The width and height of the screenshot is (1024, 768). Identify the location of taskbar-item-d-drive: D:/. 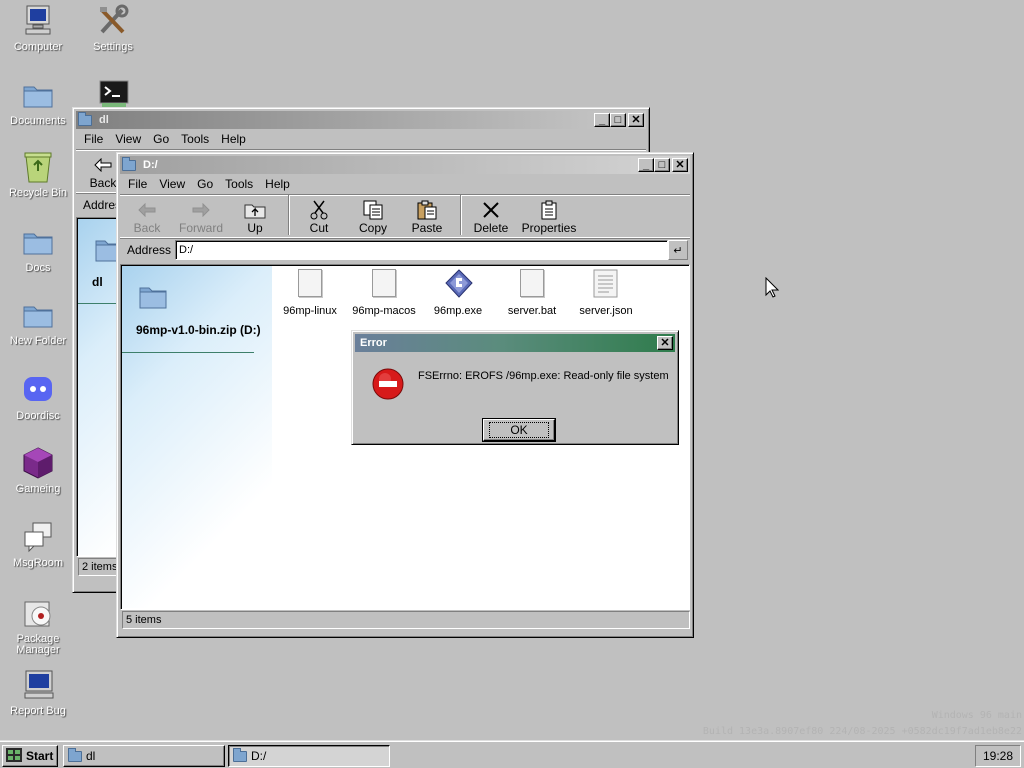
(309, 756).